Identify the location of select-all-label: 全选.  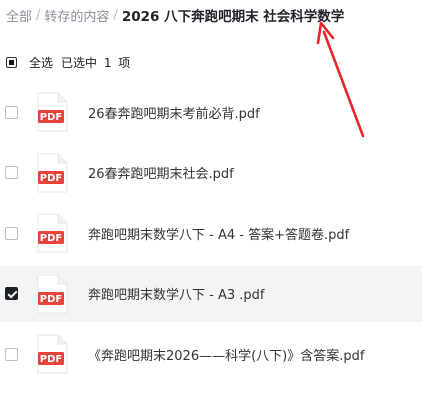
(41, 62).